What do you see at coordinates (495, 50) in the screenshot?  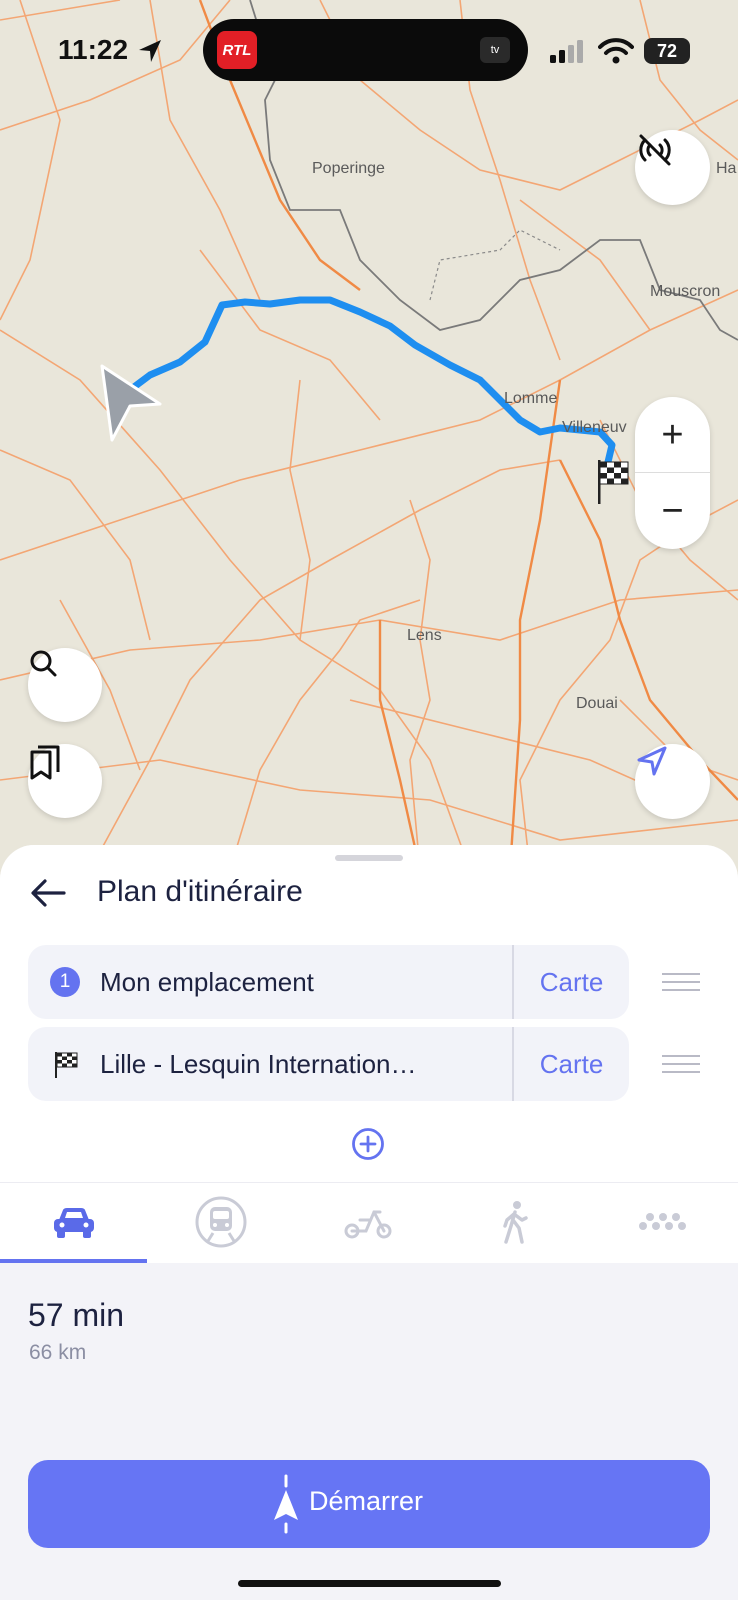 I see `apple-tv-icon: tv` at bounding box center [495, 50].